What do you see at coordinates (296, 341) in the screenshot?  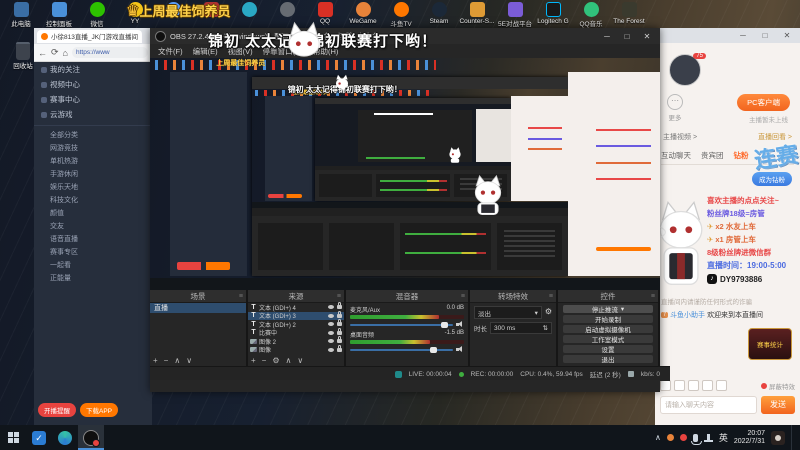 I see `source-item: 图像 2` at bounding box center [296, 341].